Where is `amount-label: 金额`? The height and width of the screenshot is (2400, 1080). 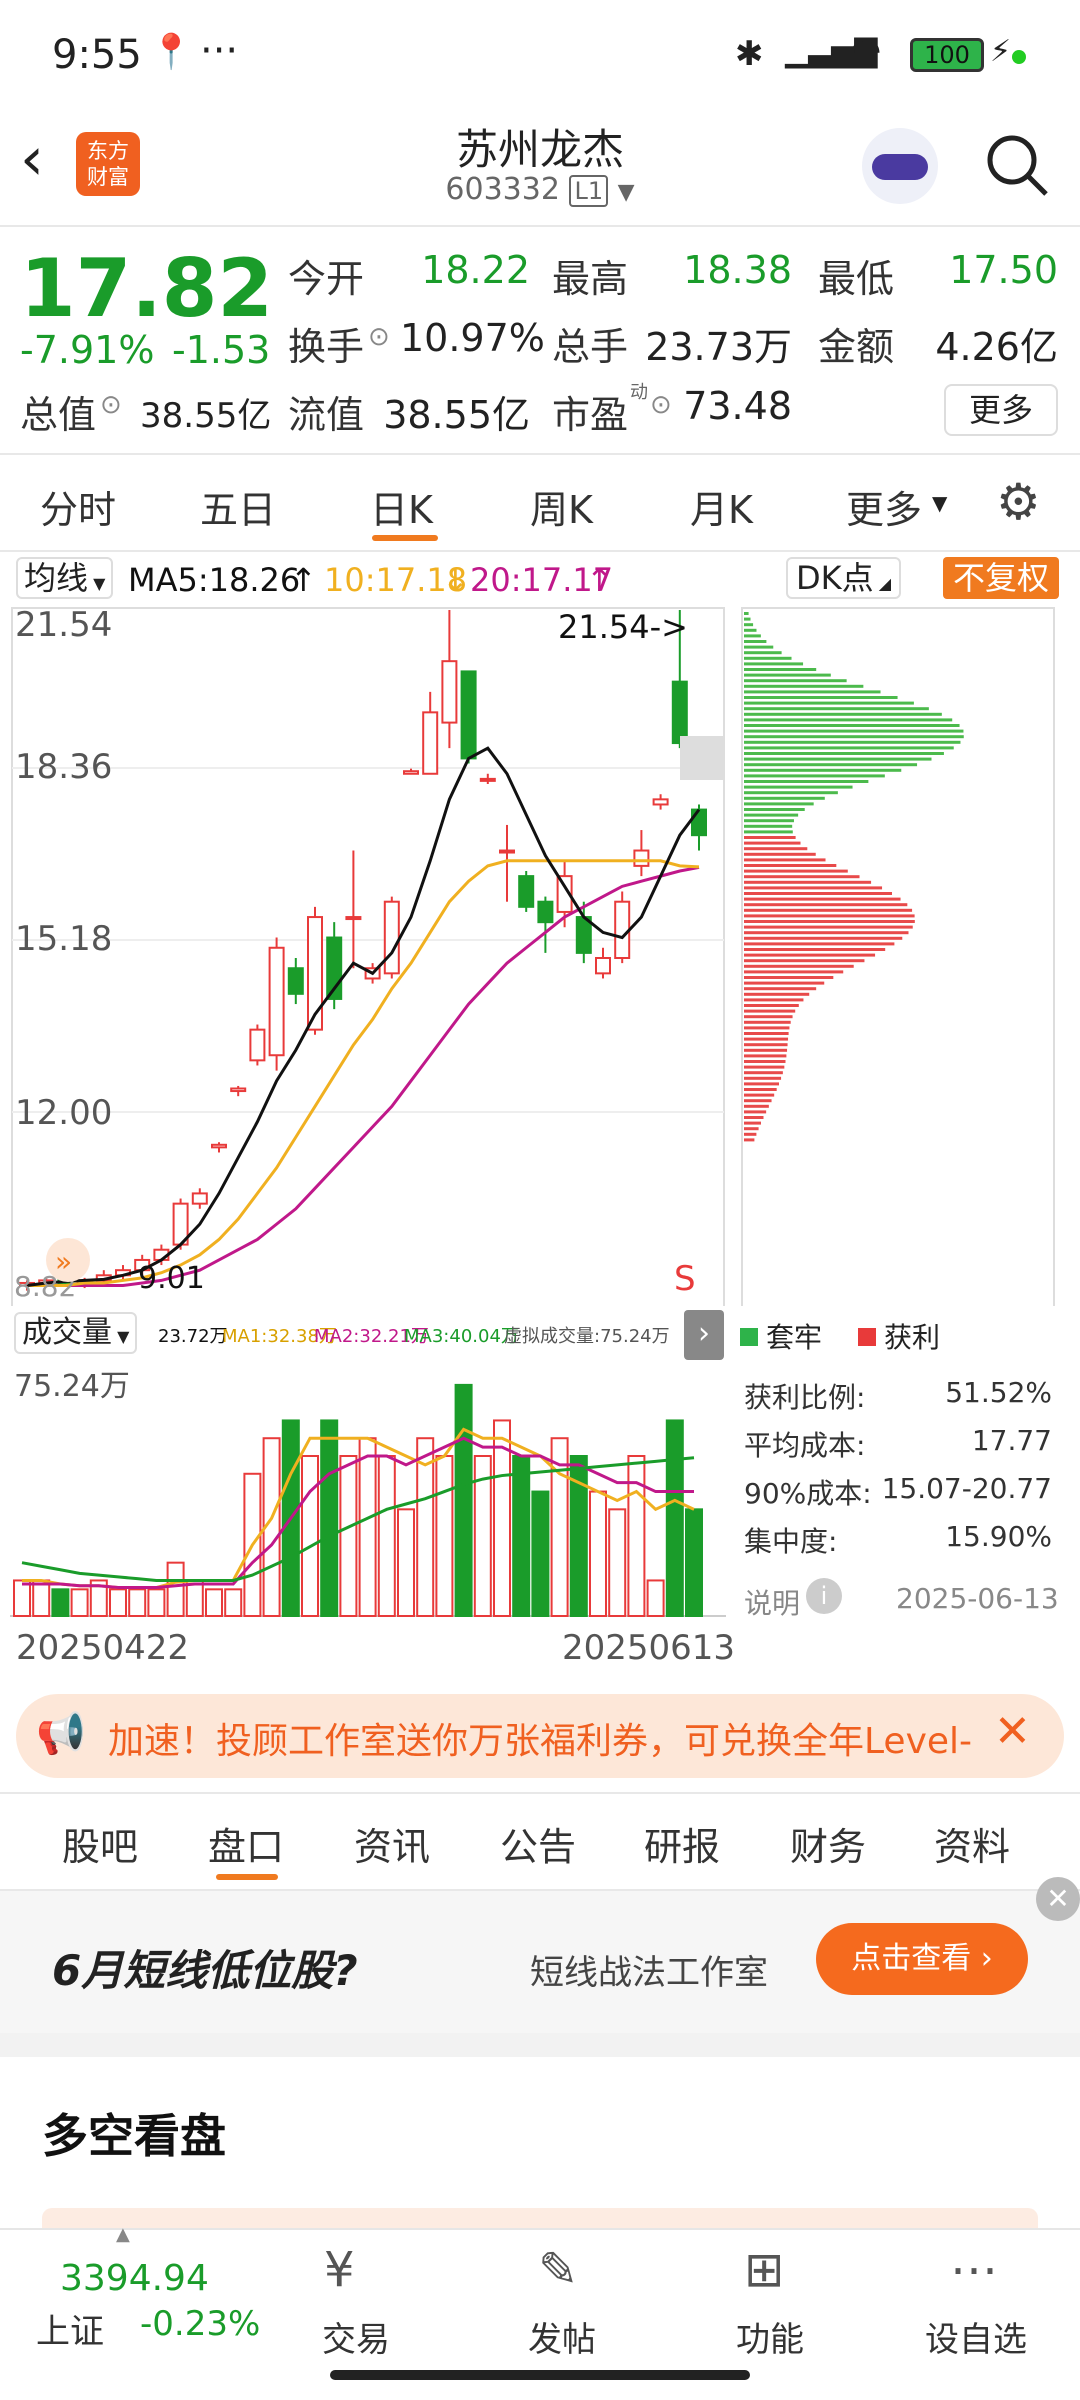 amount-label: 金额 is located at coordinates (856, 347).